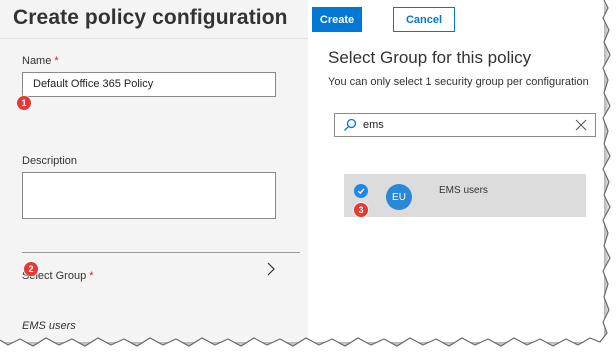 The image size is (616, 355). I want to click on search-input-value: ems, so click(373, 125).